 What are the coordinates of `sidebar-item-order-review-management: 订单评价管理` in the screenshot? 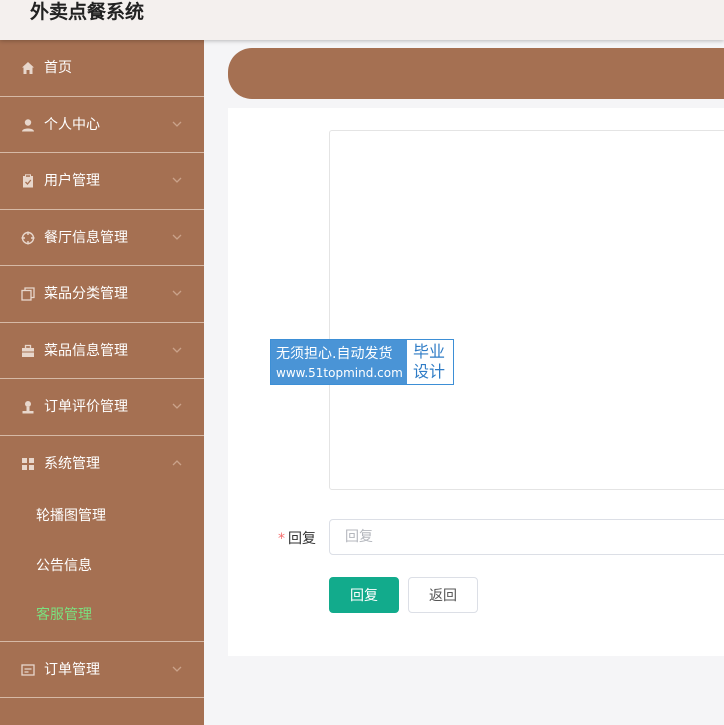 It's located at (102, 407).